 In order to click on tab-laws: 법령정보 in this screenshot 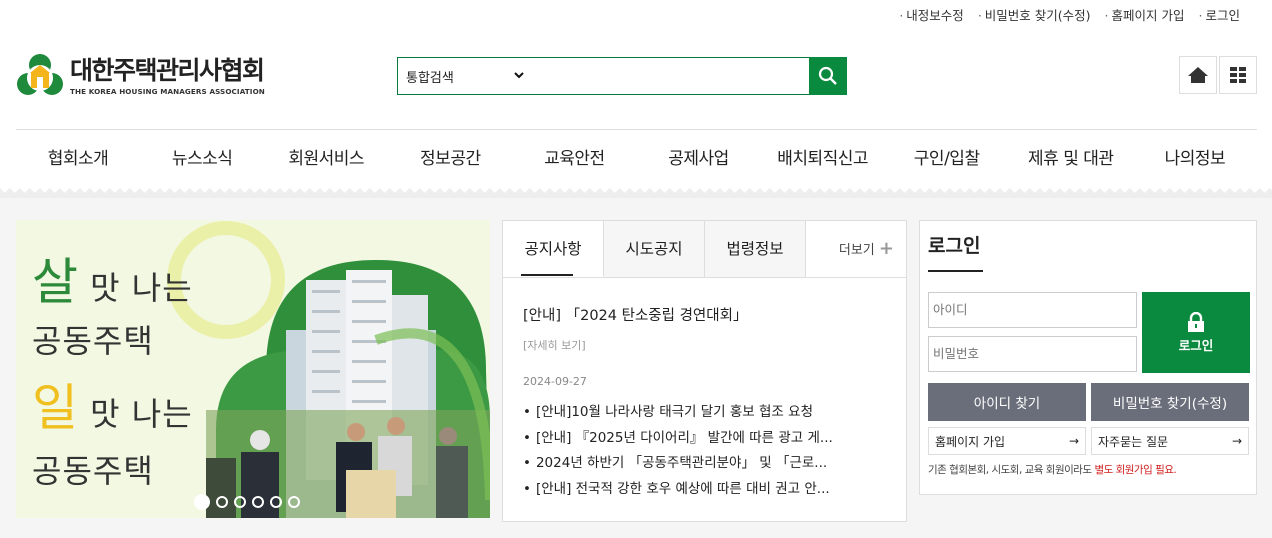, I will do `click(755, 249)`.